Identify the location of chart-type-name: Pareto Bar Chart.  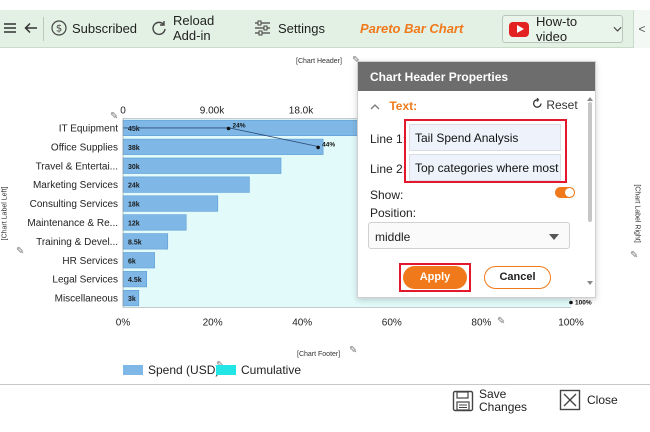
(412, 28).